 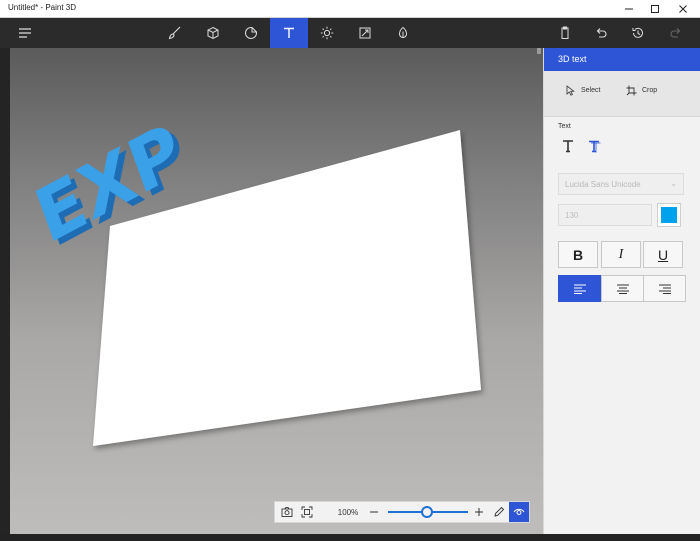 I want to click on canvas-left-edge, so click(x=5, y=291).